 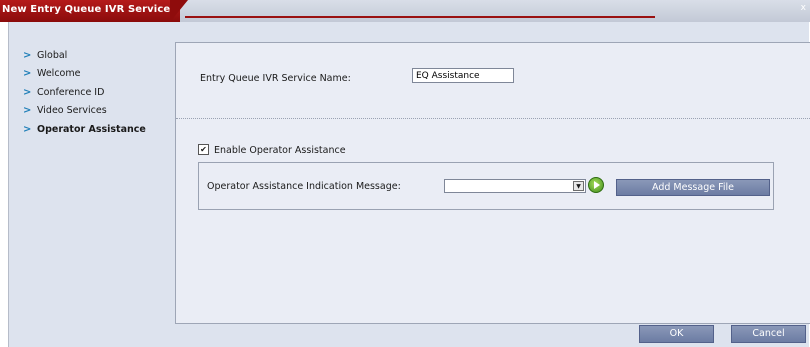 What do you see at coordinates (420, 17) in the screenshot?
I see `title-accent-line` at bounding box center [420, 17].